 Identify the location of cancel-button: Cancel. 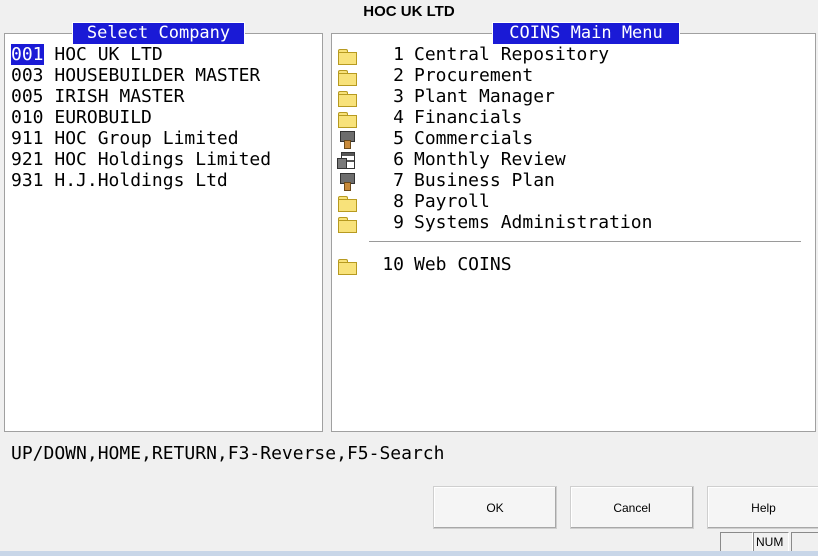
(632, 507).